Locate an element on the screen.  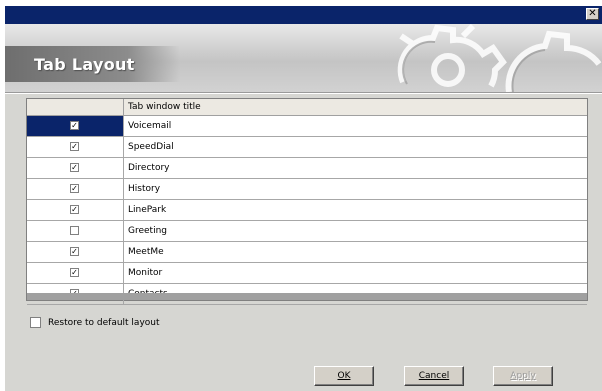
tab-visible-checkbox is located at coordinates (74, 230).